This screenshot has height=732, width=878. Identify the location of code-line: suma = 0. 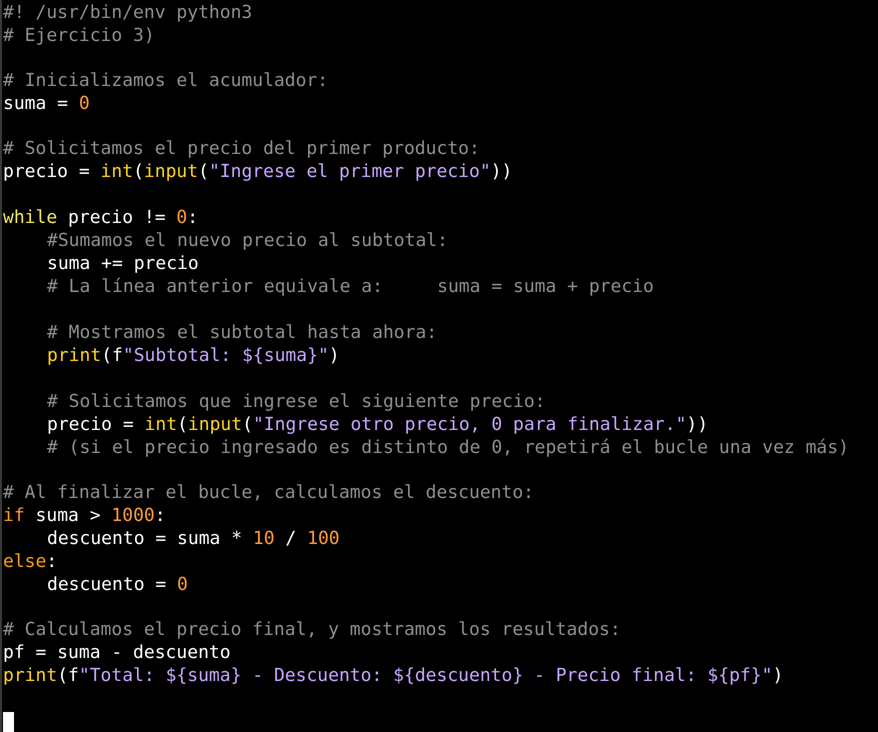
(46, 104).